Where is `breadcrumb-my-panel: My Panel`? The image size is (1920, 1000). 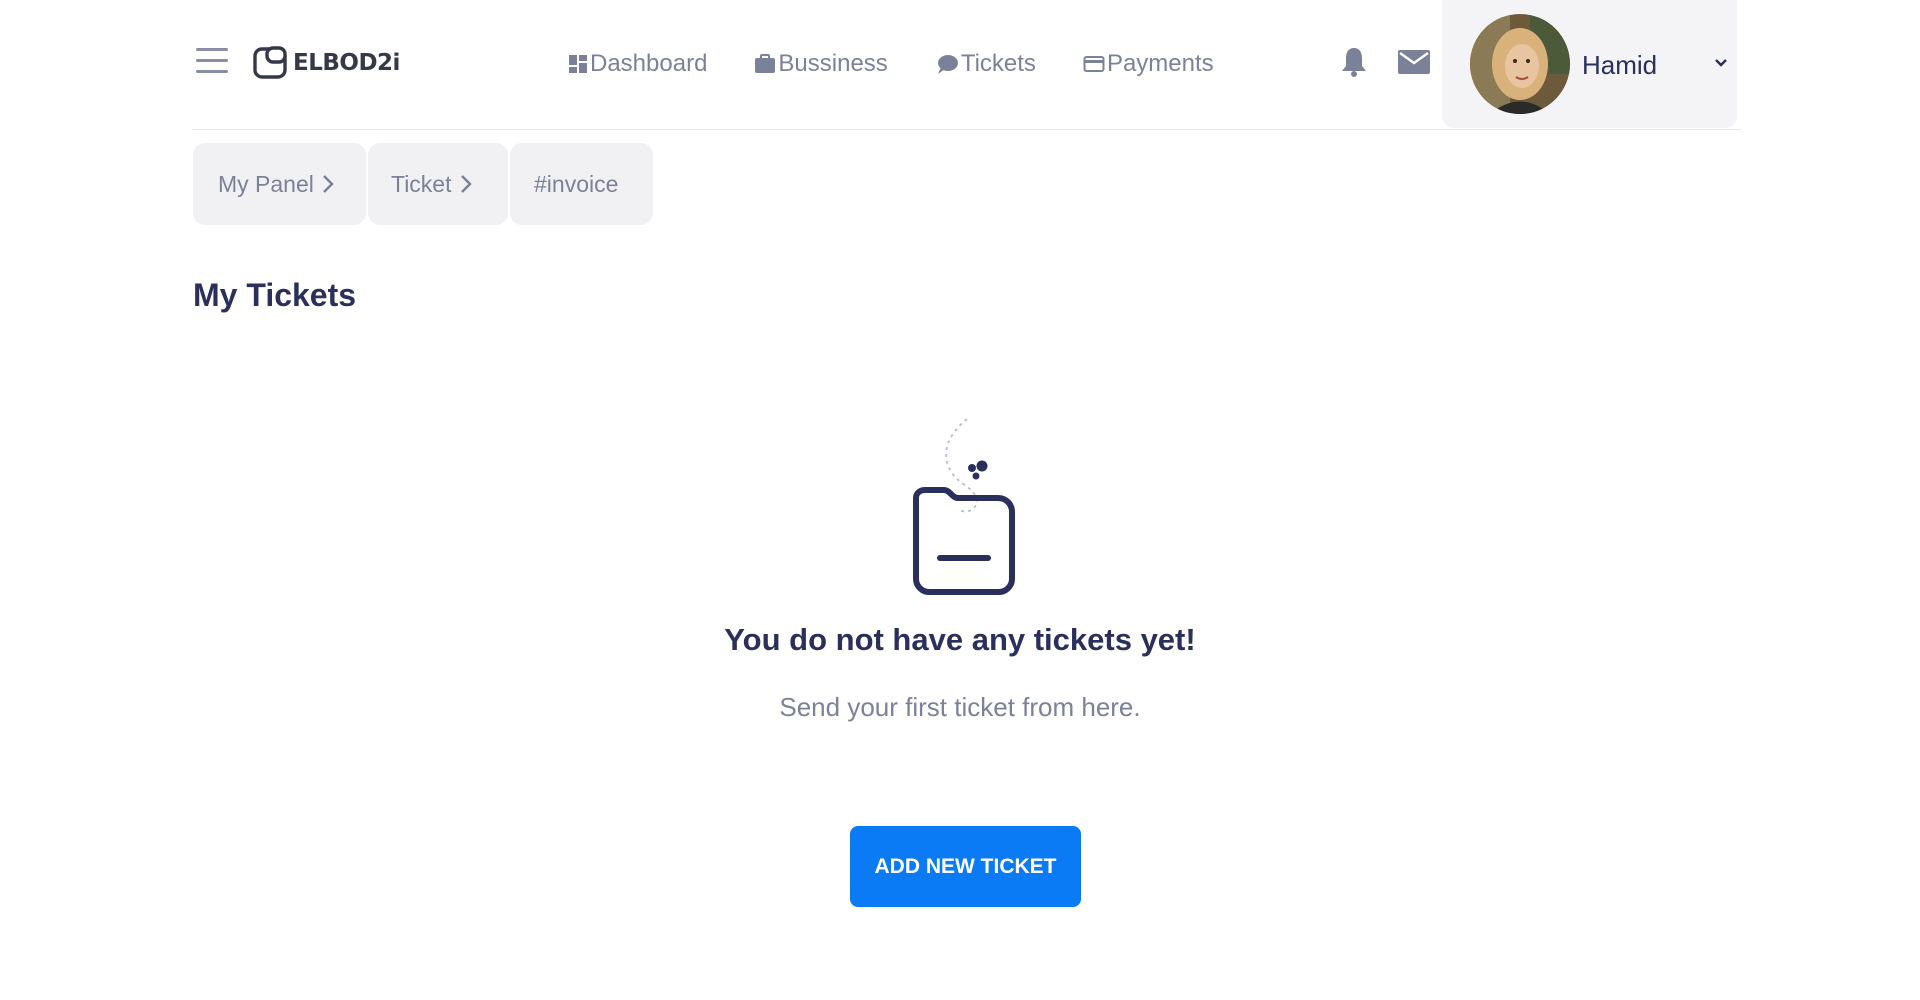
breadcrumb-my-panel: My Panel is located at coordinates (279, 184).